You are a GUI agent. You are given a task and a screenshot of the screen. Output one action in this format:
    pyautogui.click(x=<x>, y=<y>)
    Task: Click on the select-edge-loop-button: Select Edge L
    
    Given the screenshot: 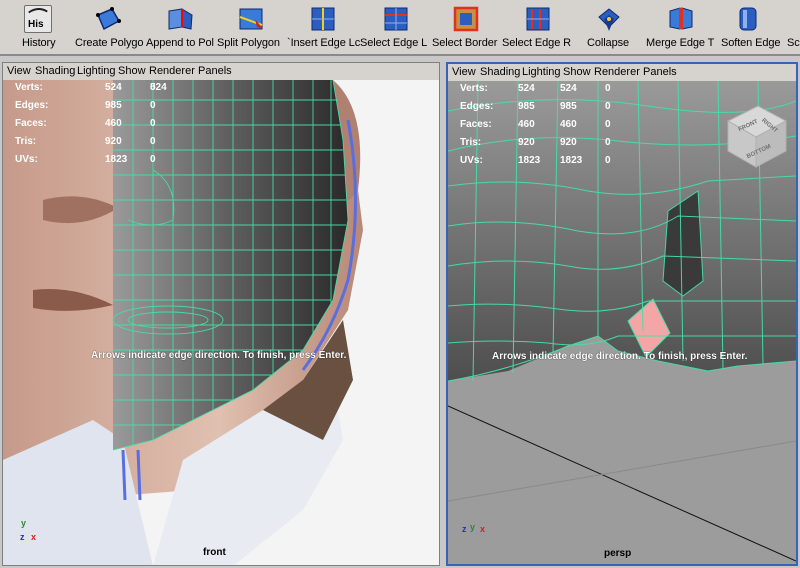 What is the action you would take?
    pyautogui.click(x=395, y=29)
    